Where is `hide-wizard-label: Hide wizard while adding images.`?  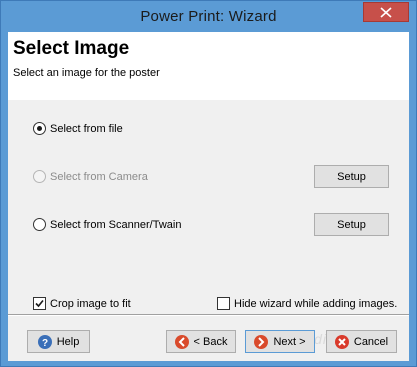 hide-wizard-label: Hide wizard while adding images. is located at coordinates (316, 303).